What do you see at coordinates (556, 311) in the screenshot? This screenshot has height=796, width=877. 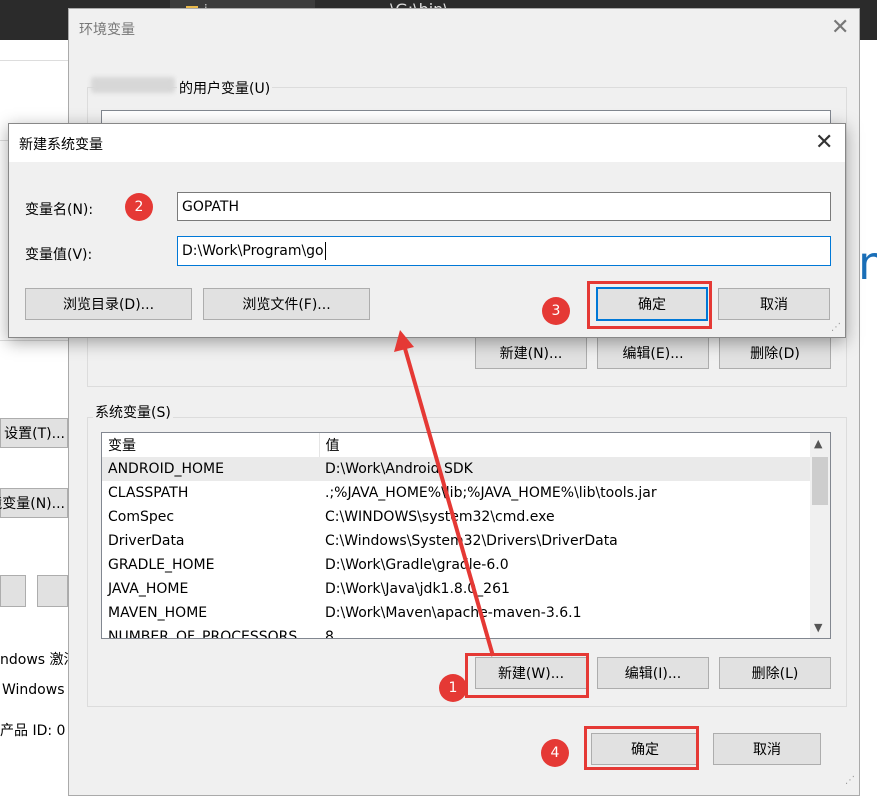 I see `step-badge-3: 3` at bounding box center [556, 311].